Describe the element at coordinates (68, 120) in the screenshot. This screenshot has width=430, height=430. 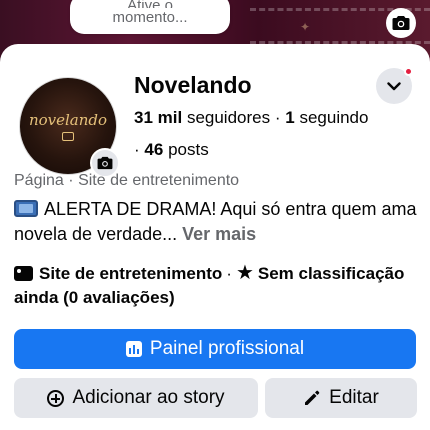
I see `avatar-logo-text: novelando` at that location.